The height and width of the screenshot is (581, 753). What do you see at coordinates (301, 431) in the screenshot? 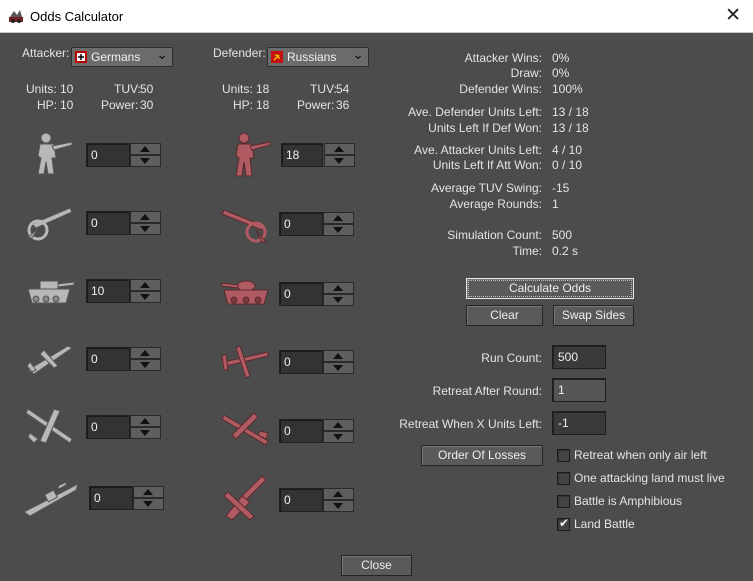
I see `defender-bomber-count: 0` at bounding box center [301, 431].